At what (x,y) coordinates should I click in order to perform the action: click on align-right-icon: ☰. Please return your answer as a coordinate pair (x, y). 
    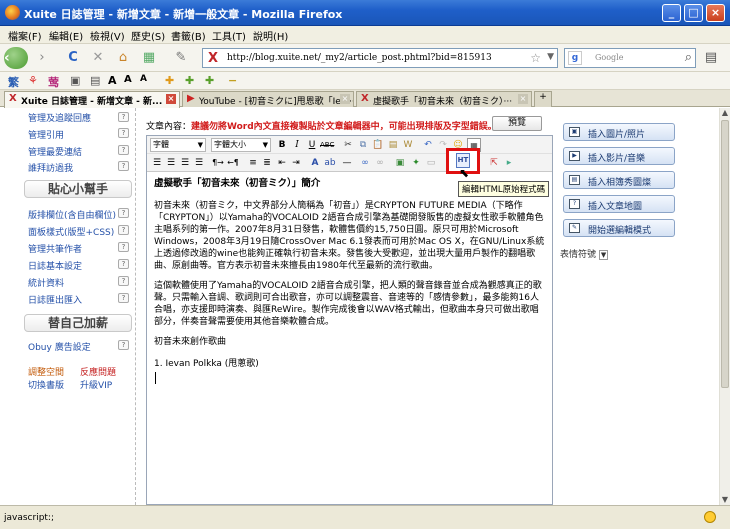
    Looking at the image, I should click on (185, 163).